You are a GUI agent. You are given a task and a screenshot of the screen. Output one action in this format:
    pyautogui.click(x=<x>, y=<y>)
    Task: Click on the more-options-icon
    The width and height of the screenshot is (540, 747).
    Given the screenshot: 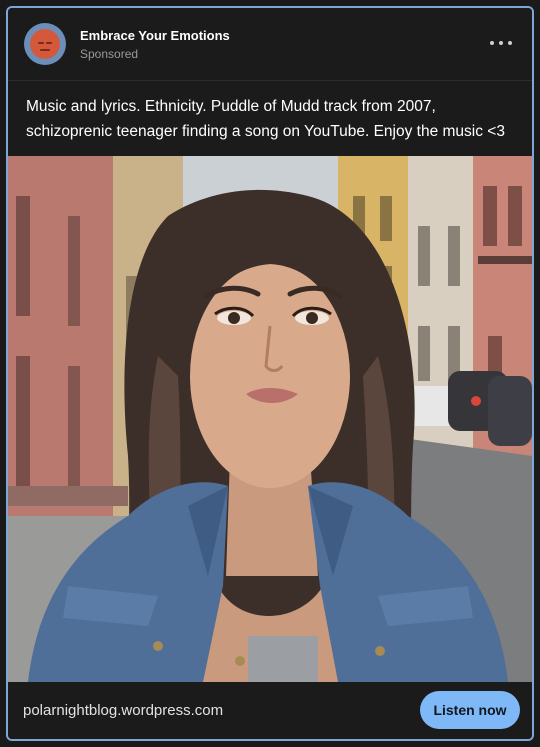 What is the action you would take?
    pyautogui.click(x=502, y=43)
    